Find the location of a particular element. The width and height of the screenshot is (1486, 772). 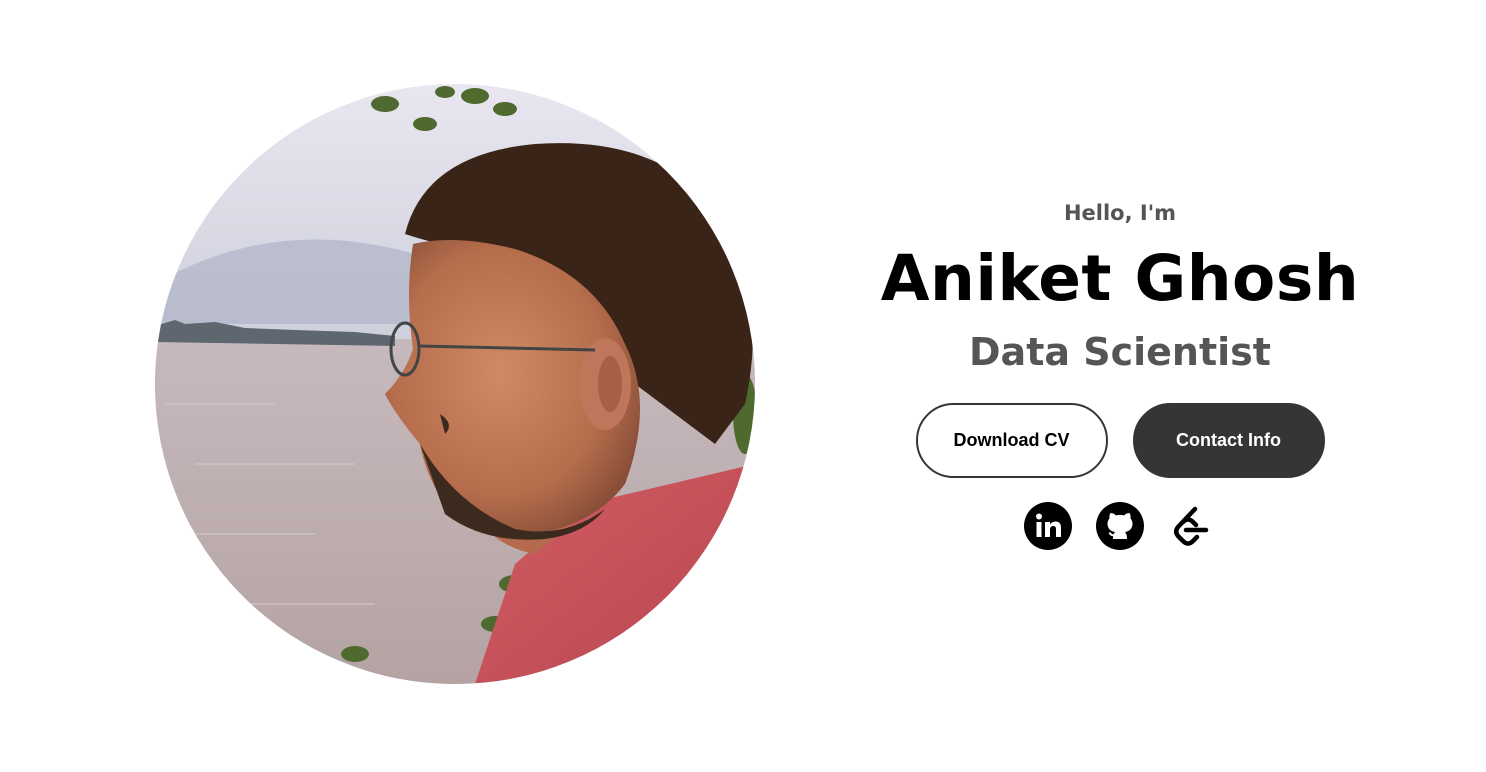

role-title: Data Scientist is located at coordinates (1120, 352).